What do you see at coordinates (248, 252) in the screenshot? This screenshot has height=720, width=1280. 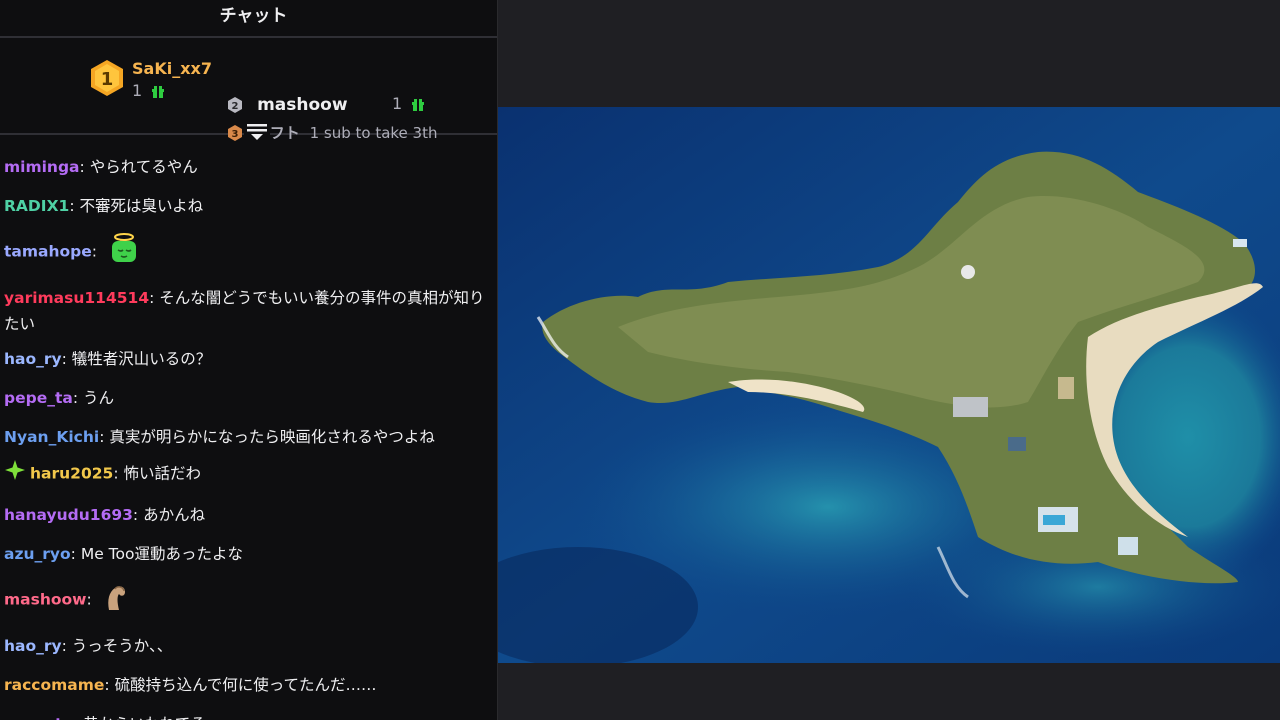 I see `chat-message: tamahope:` at bounding box center [248, 252].